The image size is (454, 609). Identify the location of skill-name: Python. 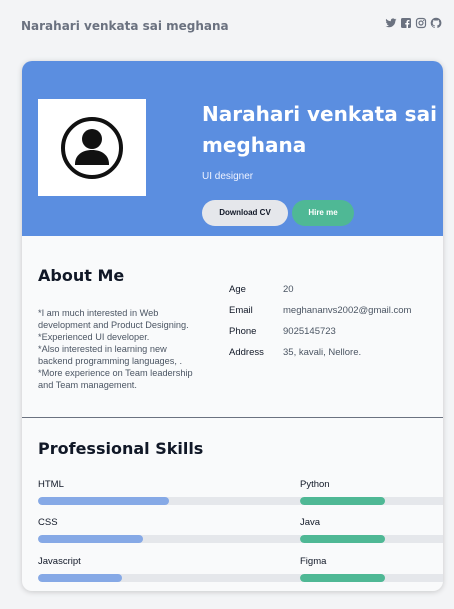
(315, 484).